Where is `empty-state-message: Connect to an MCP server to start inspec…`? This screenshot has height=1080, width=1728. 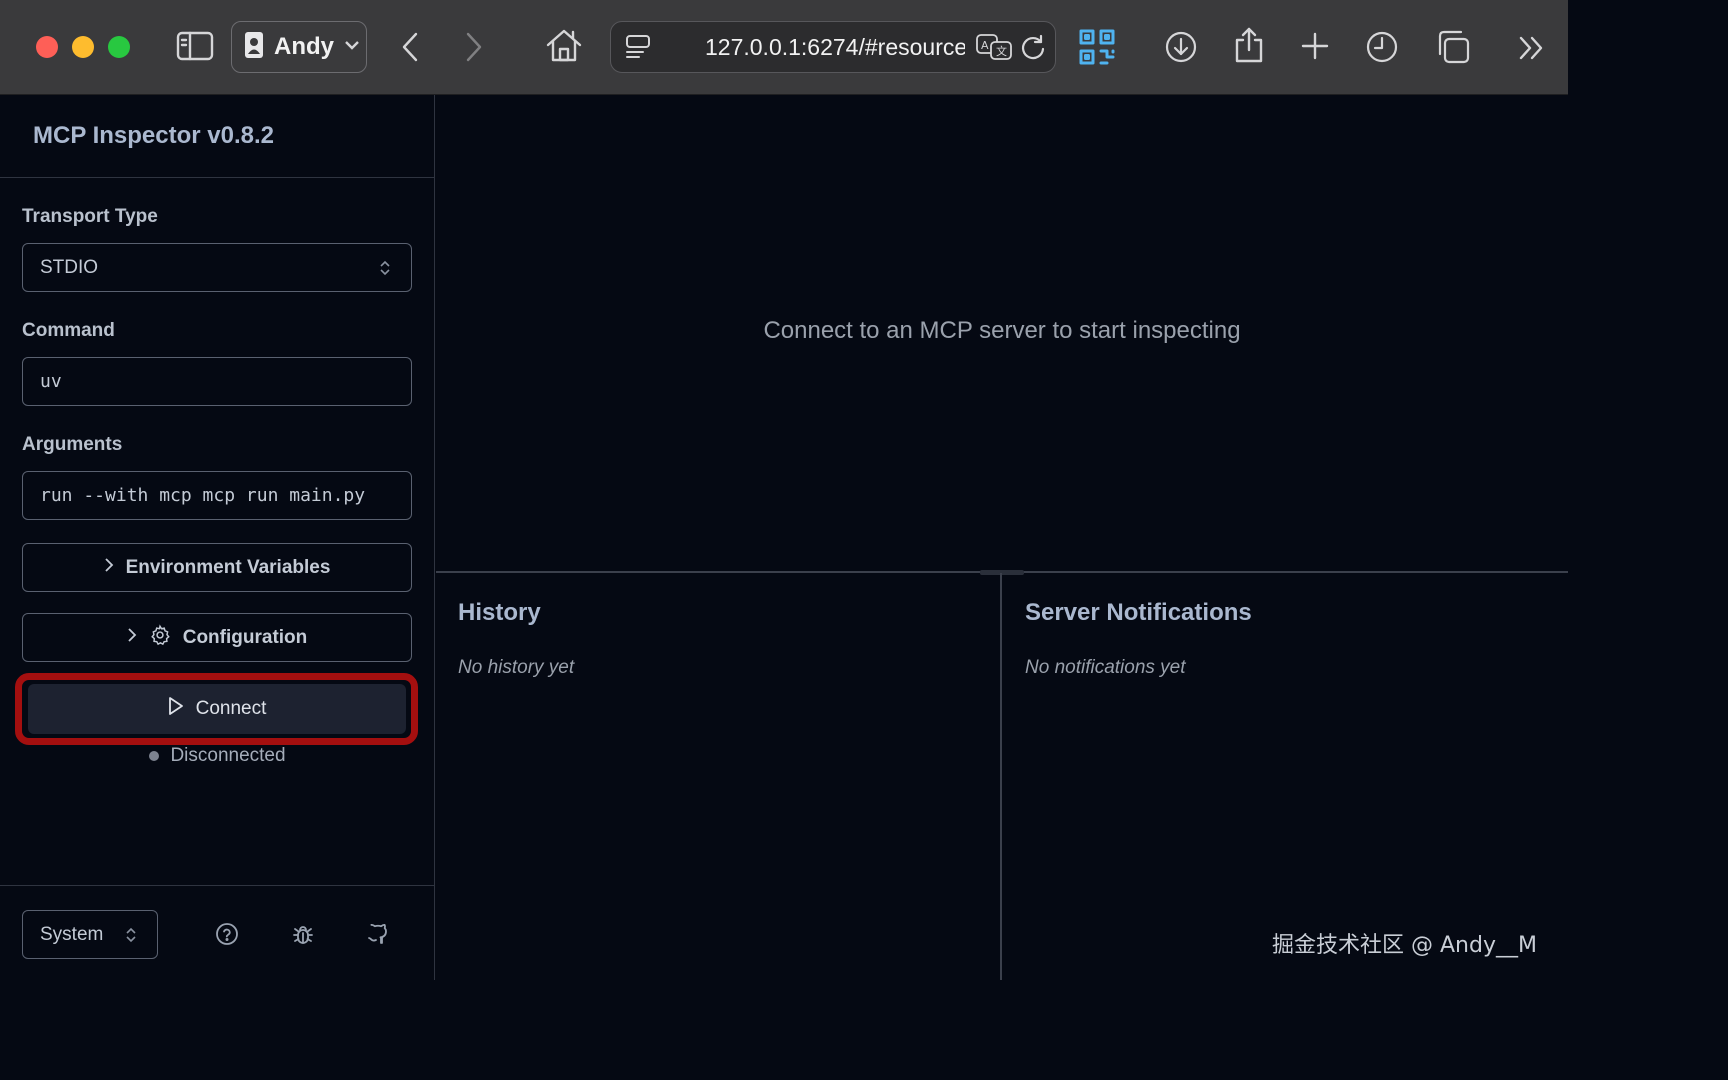
empty-state-message: Connect to an MCP server to start inspec… is located at coordinates (1002, 330).